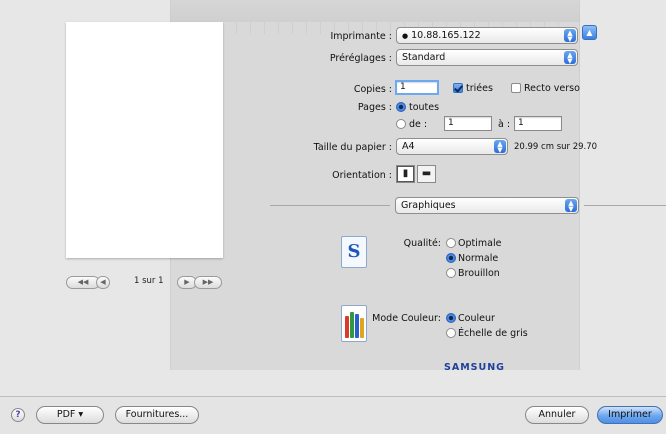 The height and width of the screenshot is (434, 666). What do you see at coordinates (630, 415) in the screenshot?
I see `print-button: Imprimer` at bounding box center [630, 415].